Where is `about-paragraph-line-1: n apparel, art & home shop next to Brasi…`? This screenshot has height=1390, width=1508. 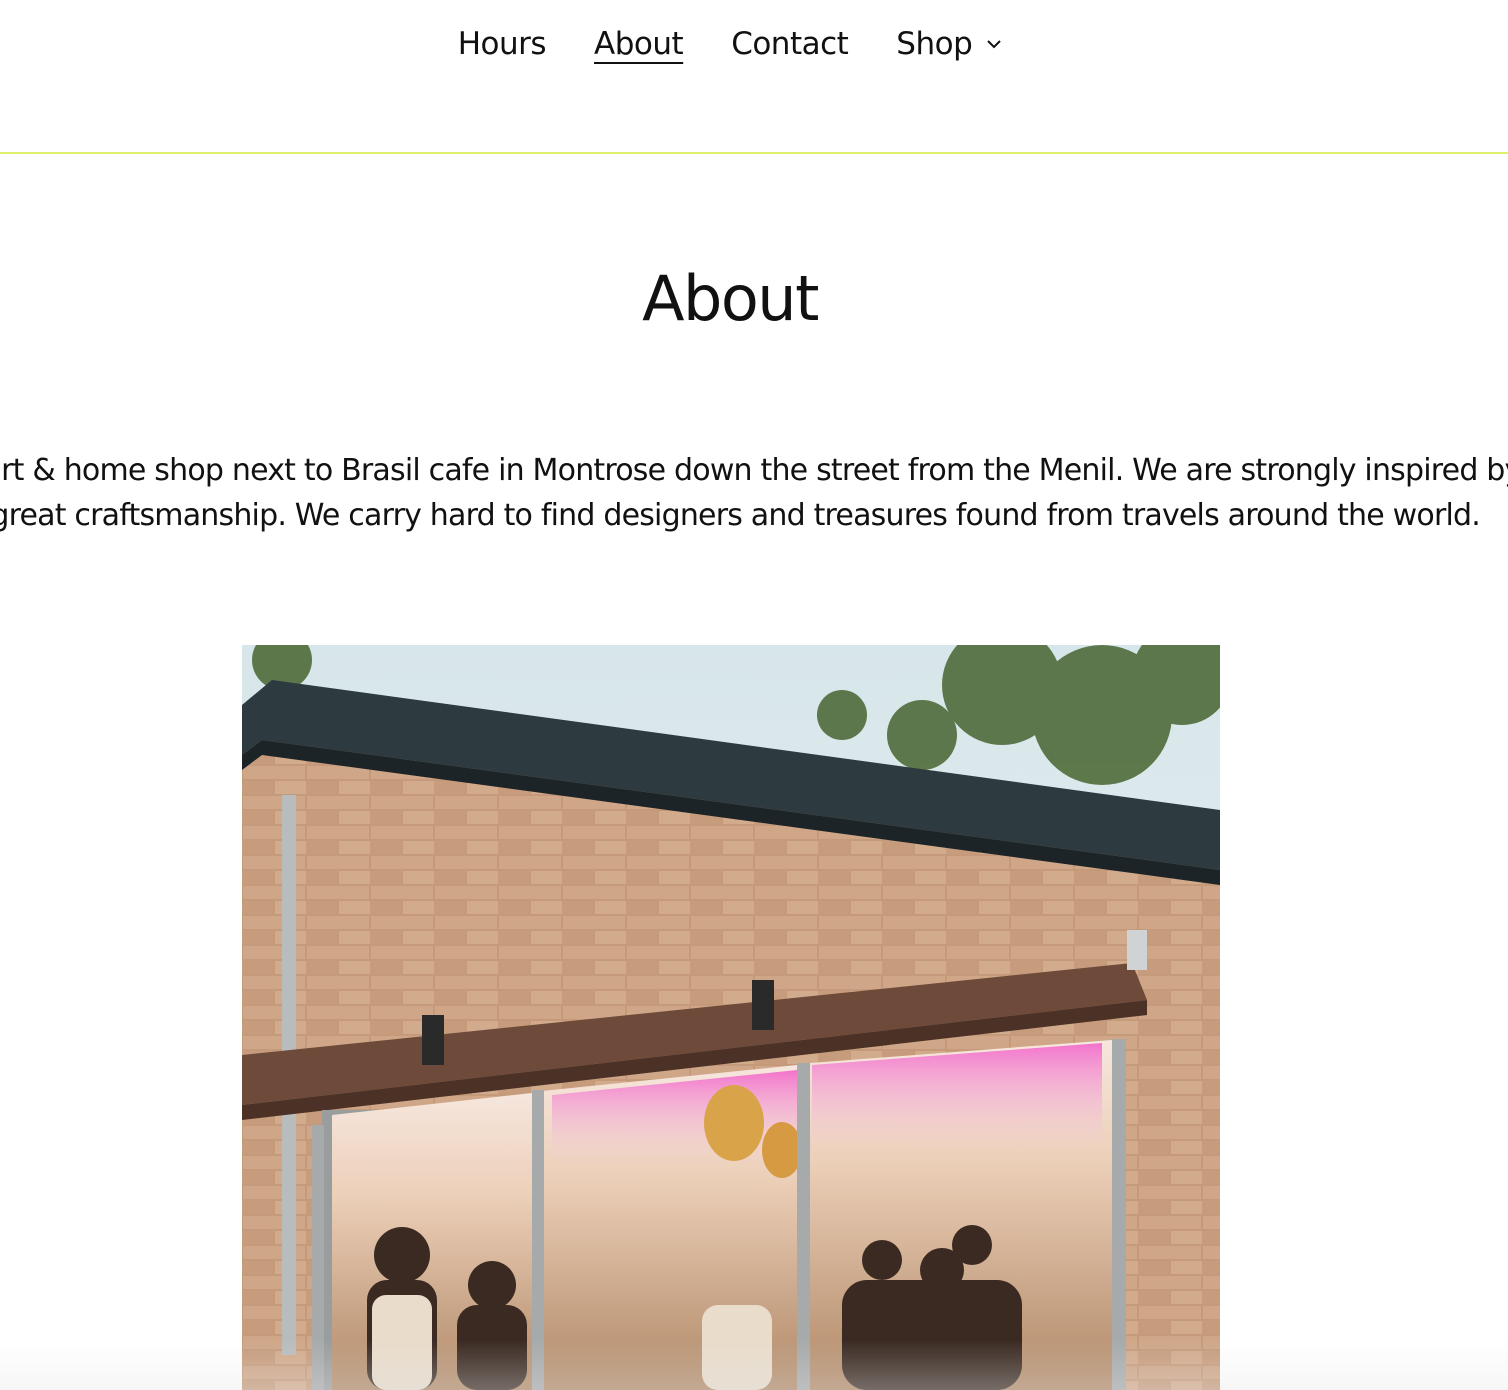
about-paragraph-line-1: n apparel, art & home shop next to Brasi… is located at coordinates (754, 470).